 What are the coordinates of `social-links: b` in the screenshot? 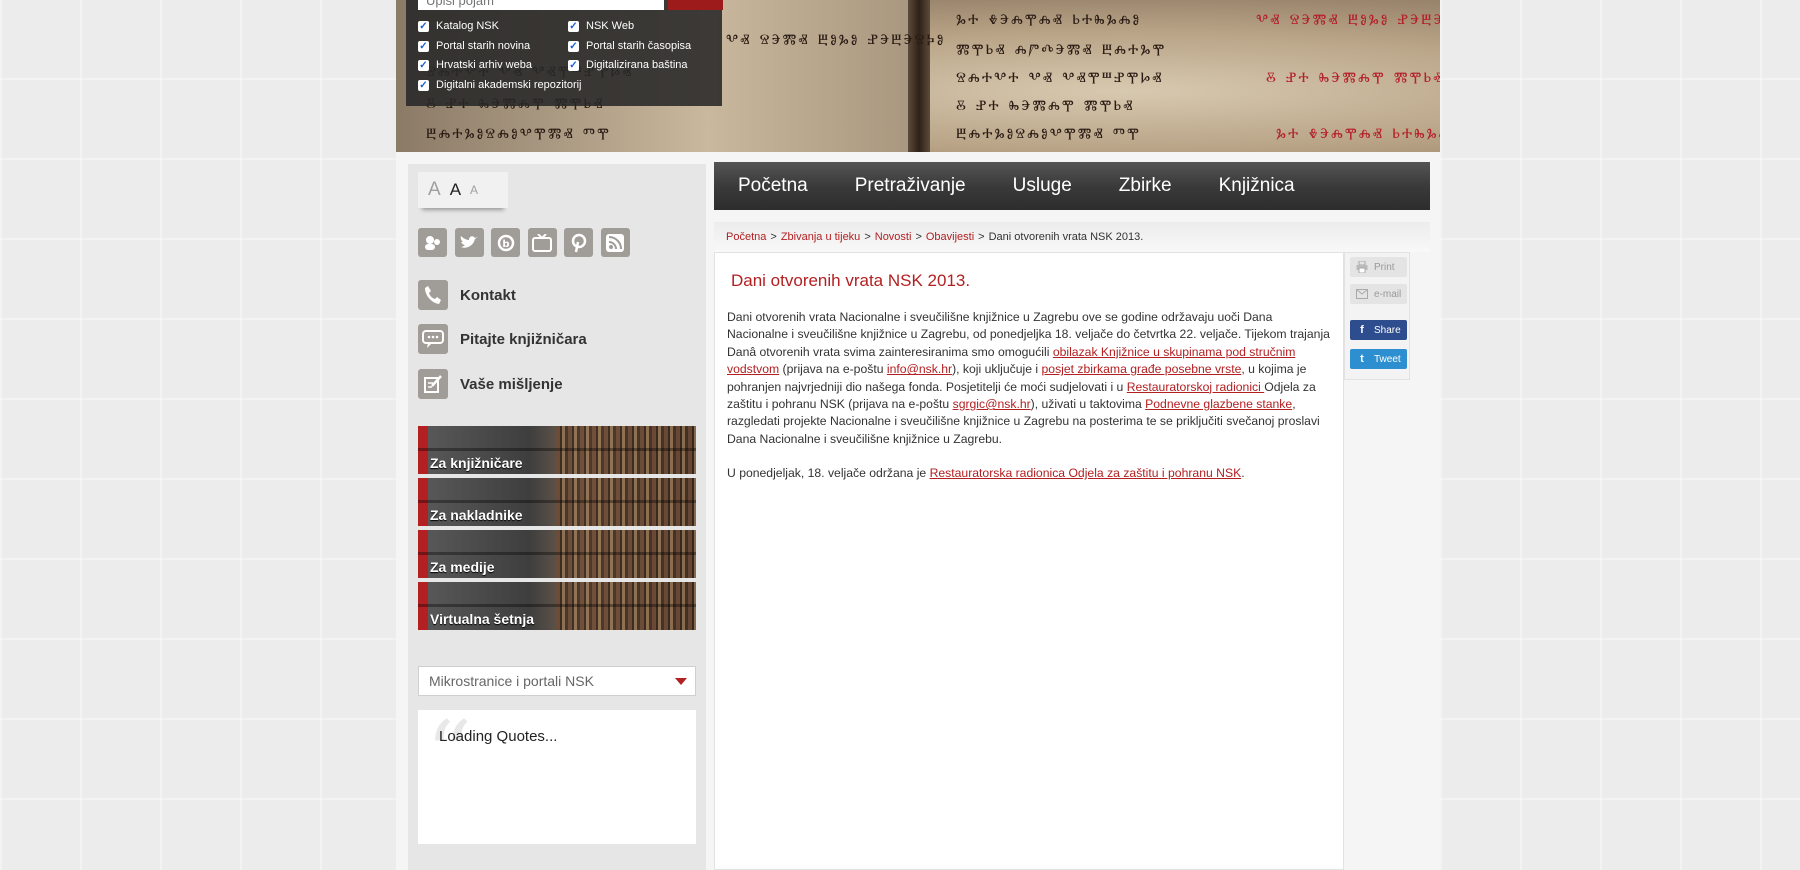 It's located at (527, 242).